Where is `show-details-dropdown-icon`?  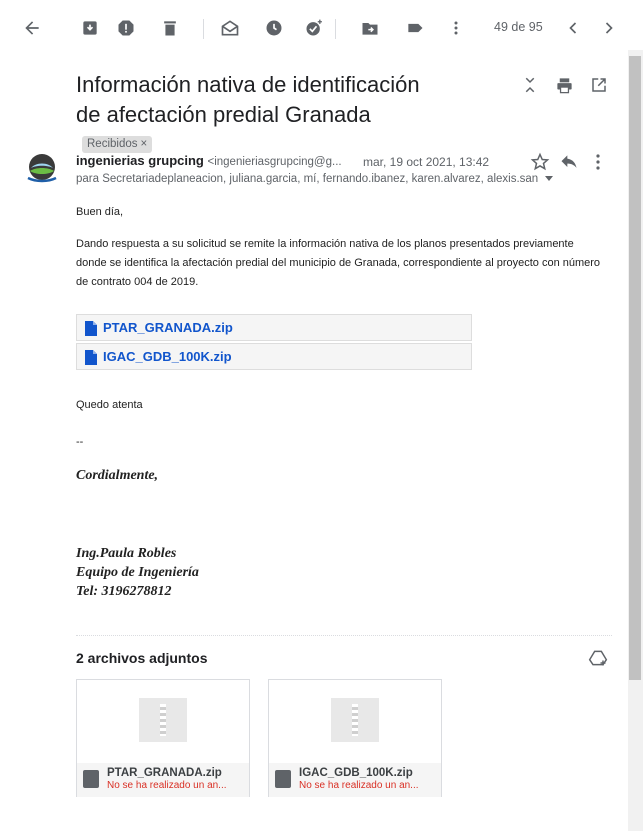
show-details-dropdown-icon is located at coordinates (549, 179).